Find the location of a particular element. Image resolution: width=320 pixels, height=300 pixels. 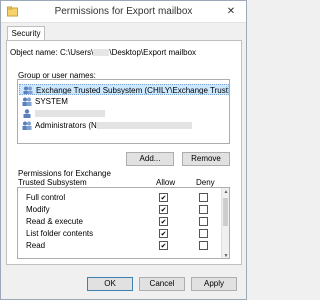

scroll-up-icon: ▲ is located at coordinates (225, 192).